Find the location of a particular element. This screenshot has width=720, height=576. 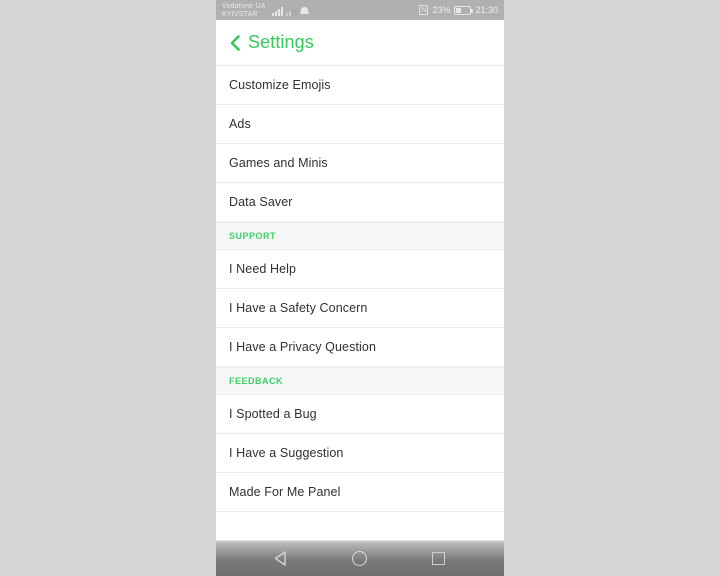

nav-recents-button is located at coordinates (439, 559).